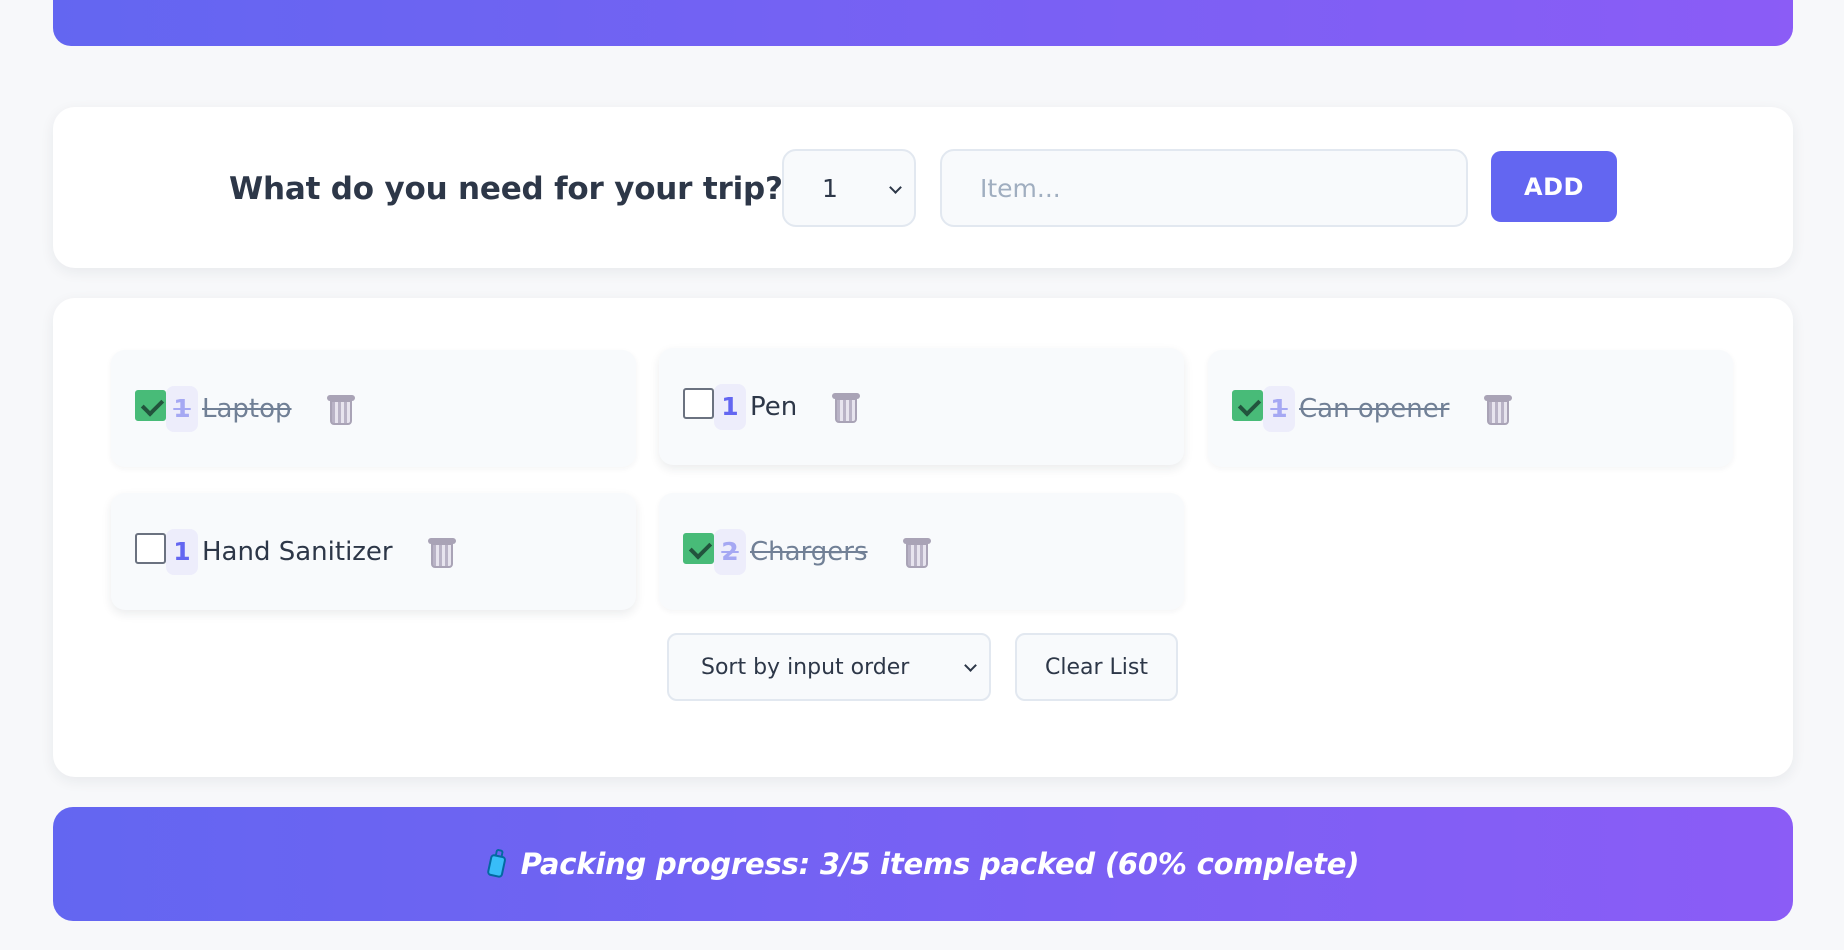  Describe the element at coordinates (1554, 186) in the screenshot. I see `add-button: ADD` at that location.